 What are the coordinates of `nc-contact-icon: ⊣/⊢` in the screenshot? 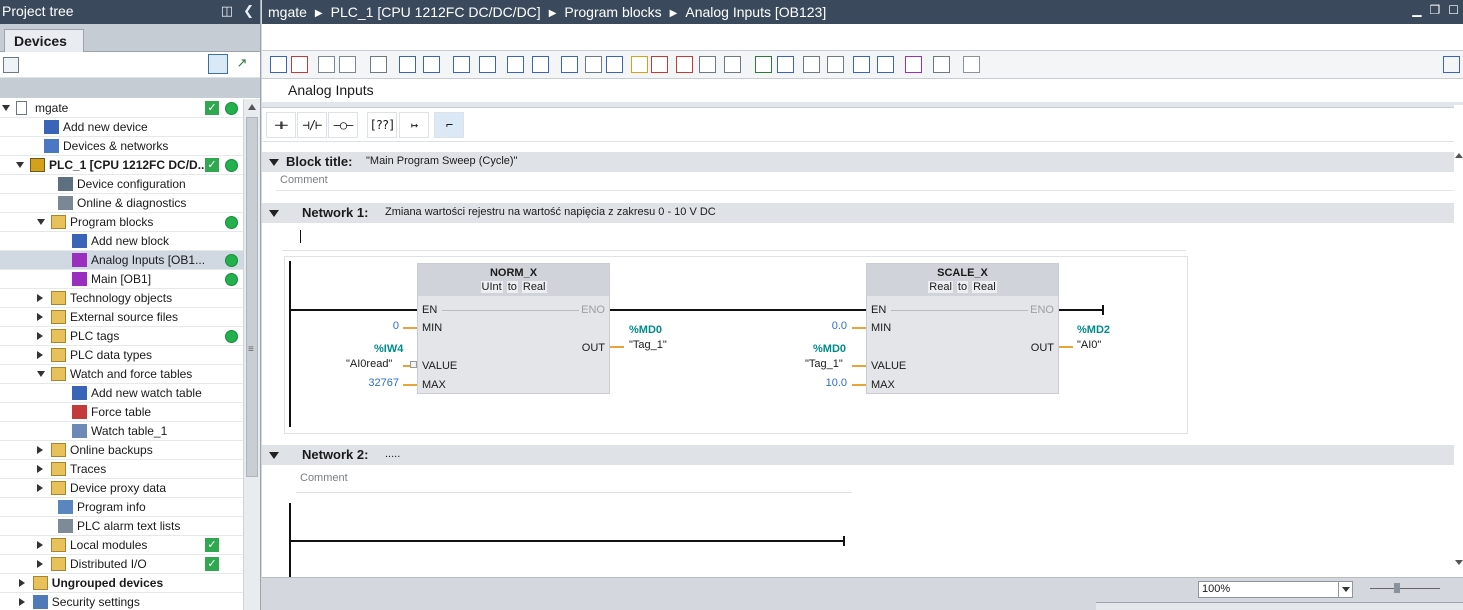 It's located at (312, 125).